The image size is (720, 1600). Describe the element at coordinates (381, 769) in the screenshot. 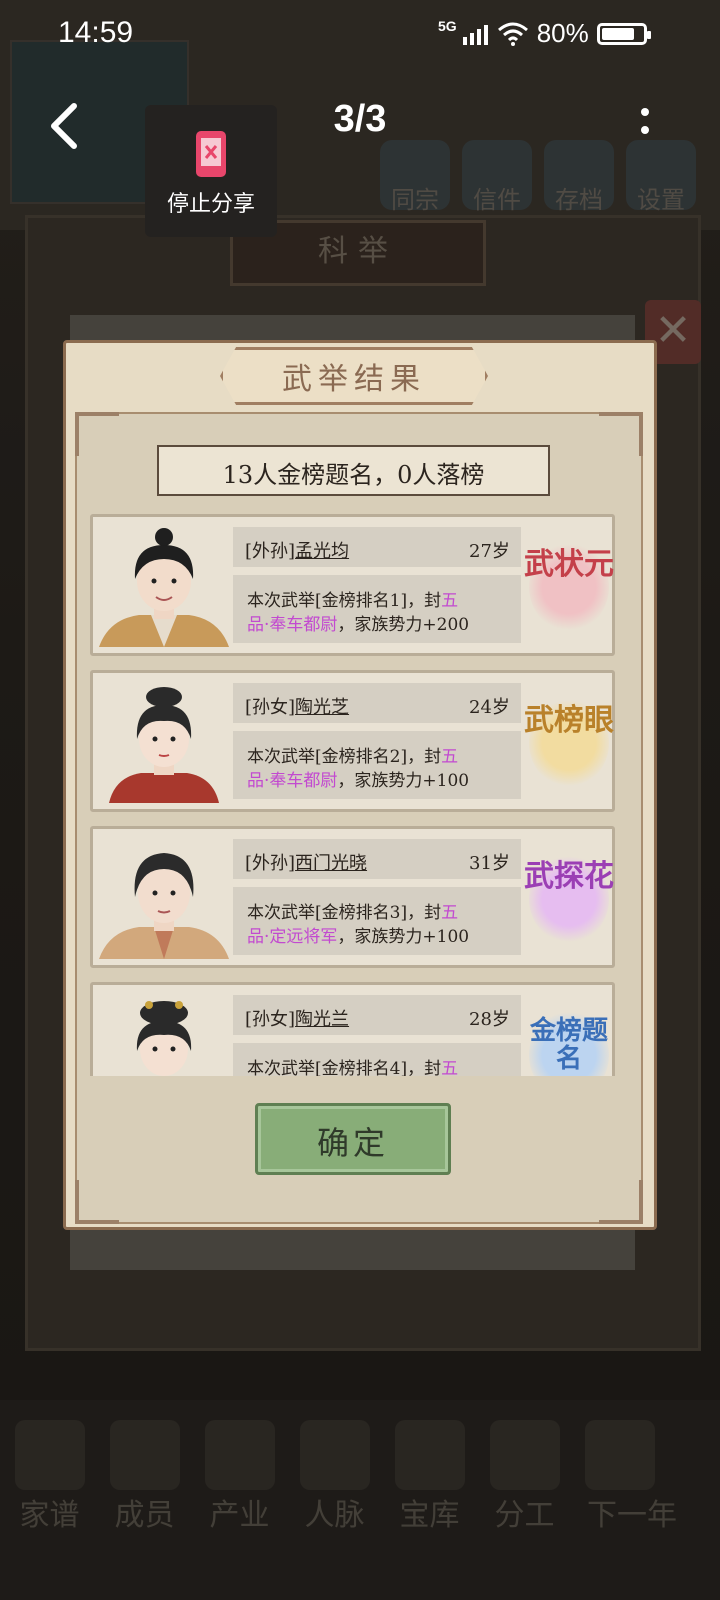

I see `result-description: 本次武举[金榜排名2]，封五品·奉车都尉，家族势力+100` at that location.